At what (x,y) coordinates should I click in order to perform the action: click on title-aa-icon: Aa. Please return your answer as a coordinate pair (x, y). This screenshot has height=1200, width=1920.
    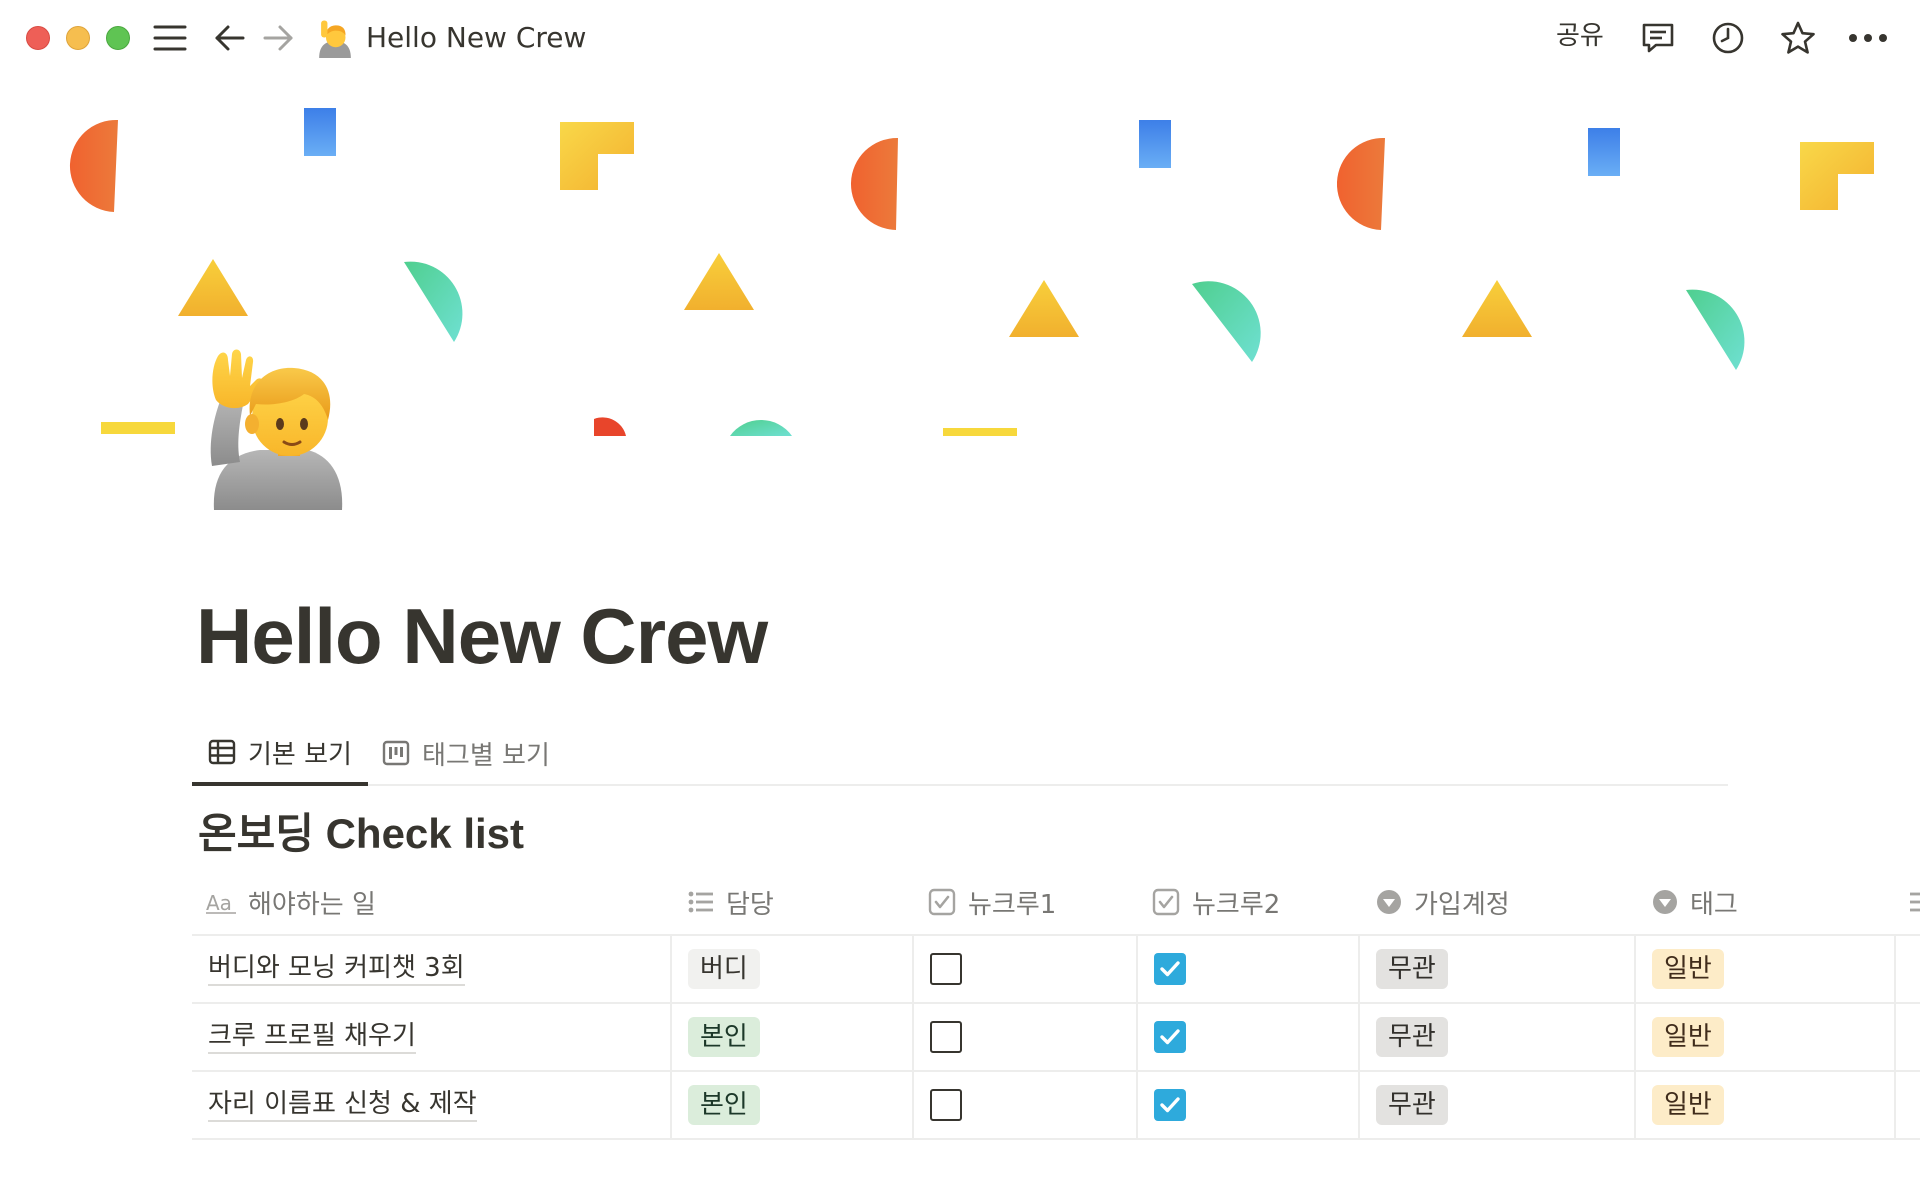
    Looking at the image, I should click on (221, 902).